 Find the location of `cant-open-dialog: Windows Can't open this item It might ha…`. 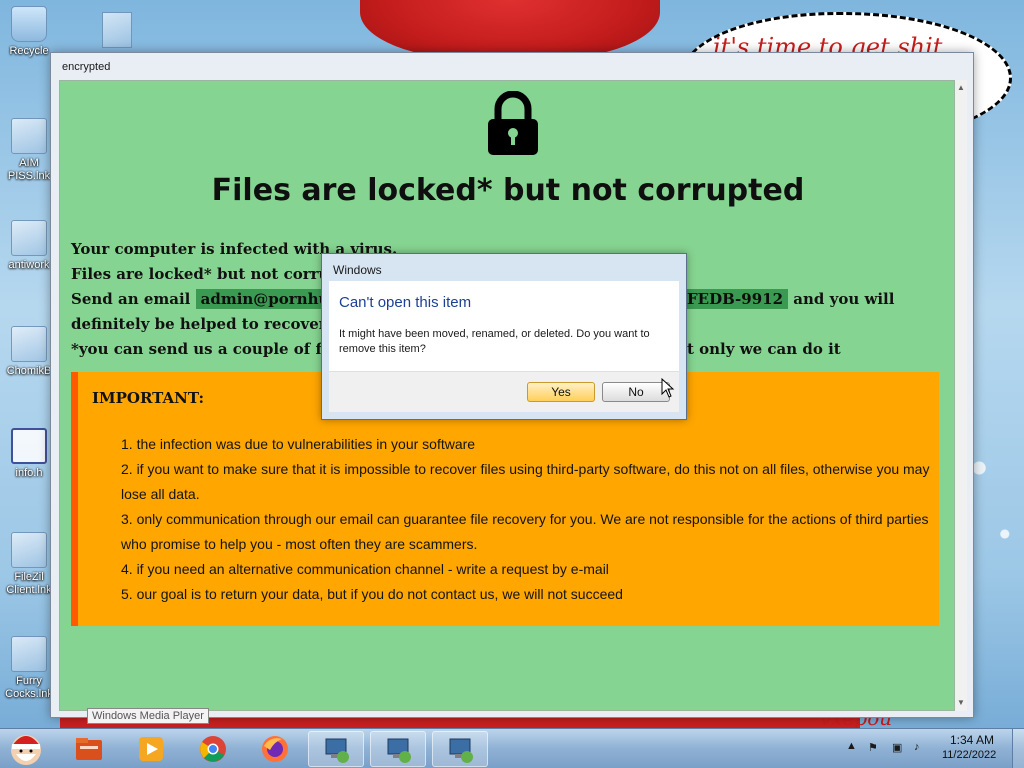

cant-open-dialog: Windows Can't open this item It might ha… is located at coordinates (504, 336).